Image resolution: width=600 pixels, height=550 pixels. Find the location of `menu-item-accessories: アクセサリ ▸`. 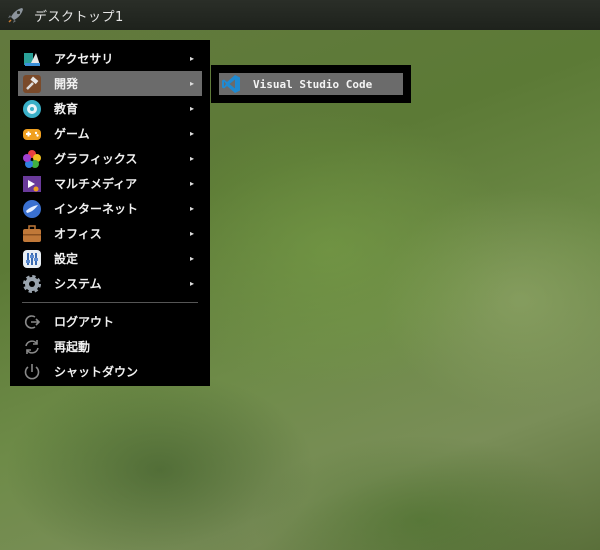

menu-item-accessories: アクセサリ ▸ is located at coordinates (110, 58).